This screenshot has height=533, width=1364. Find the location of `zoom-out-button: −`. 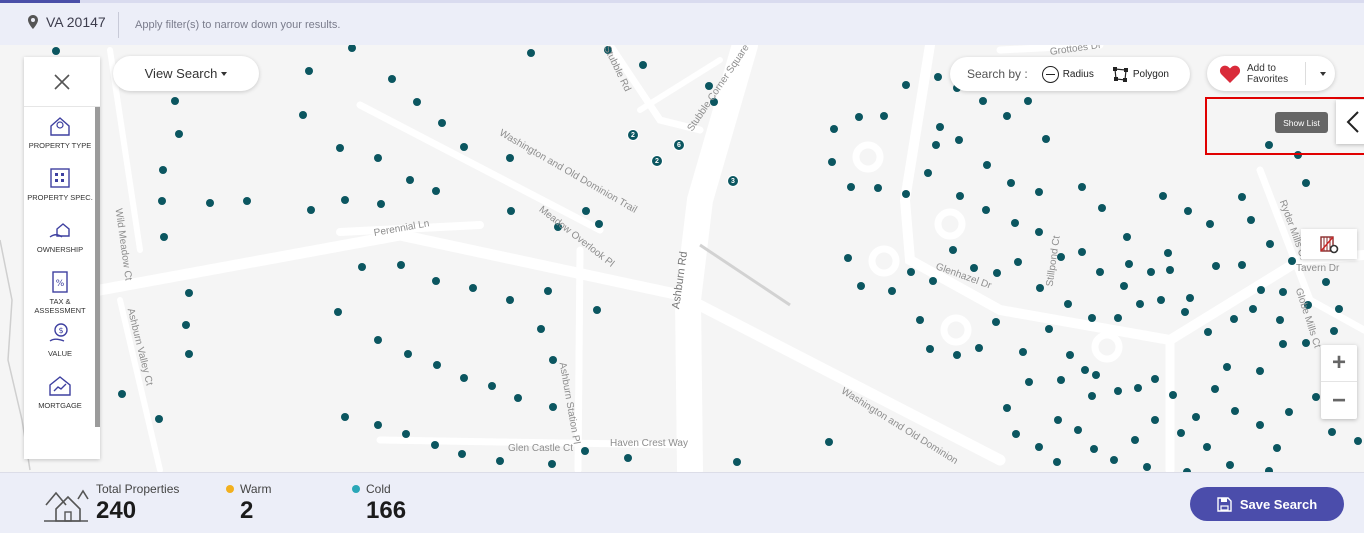

zoom-out-button: − is located at coordinates (1339, 400).